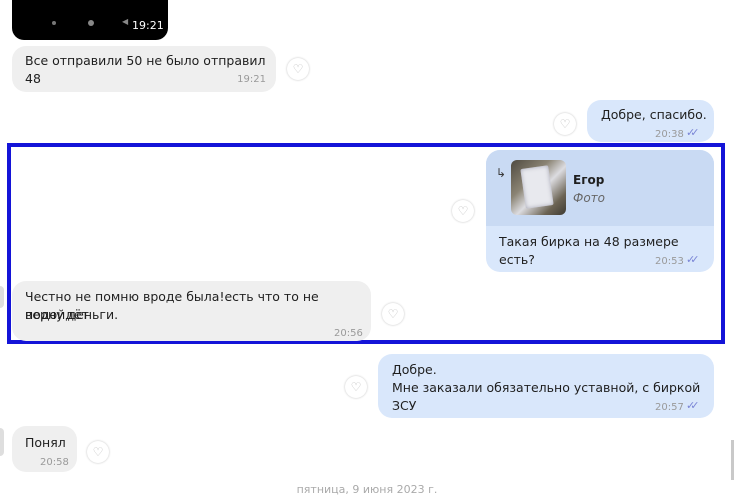 The image size is (734, 496). What do you see at coordinates (669, 134) in the screenshot?
I see `message-time: 20:38` at bounding box center [669, 134].